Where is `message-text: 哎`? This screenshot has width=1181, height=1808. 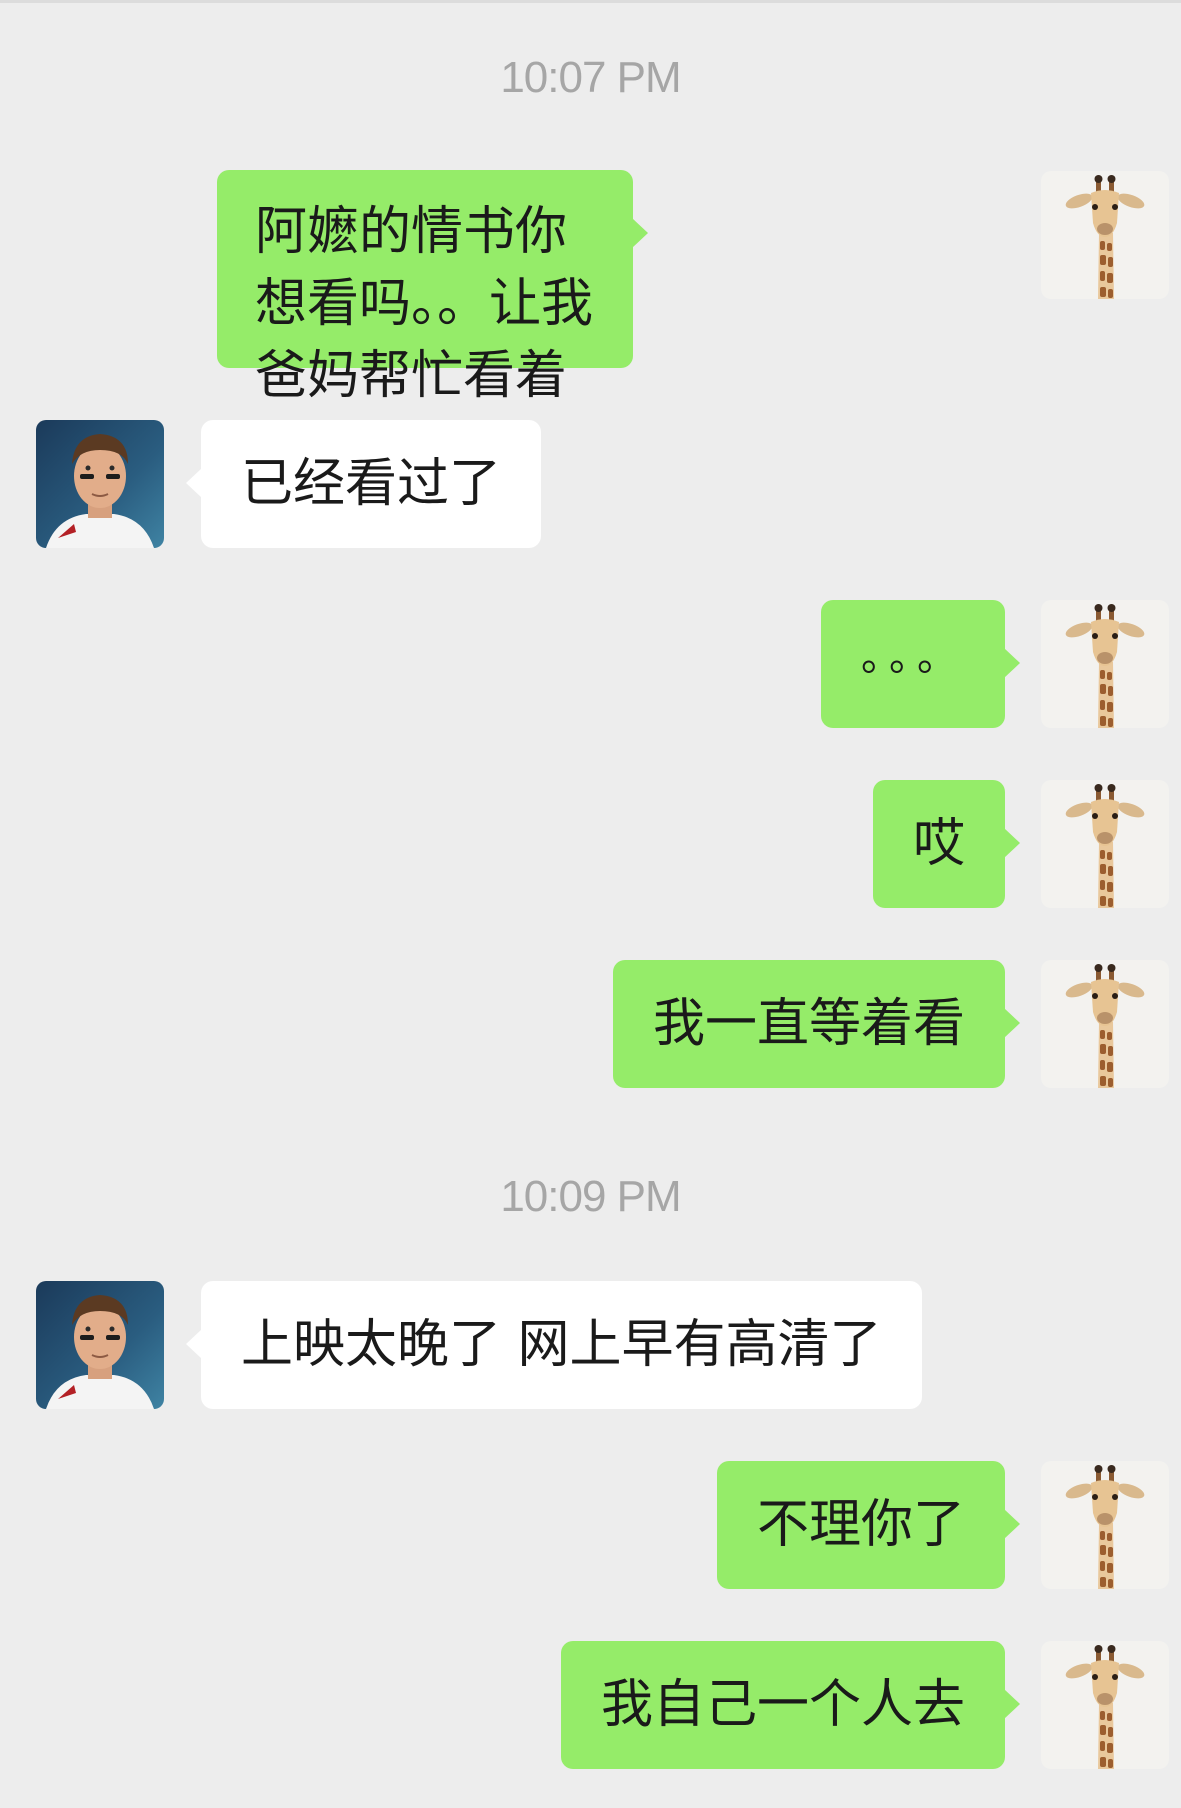
message-text: 哎 is located at coordinates (938, 844).